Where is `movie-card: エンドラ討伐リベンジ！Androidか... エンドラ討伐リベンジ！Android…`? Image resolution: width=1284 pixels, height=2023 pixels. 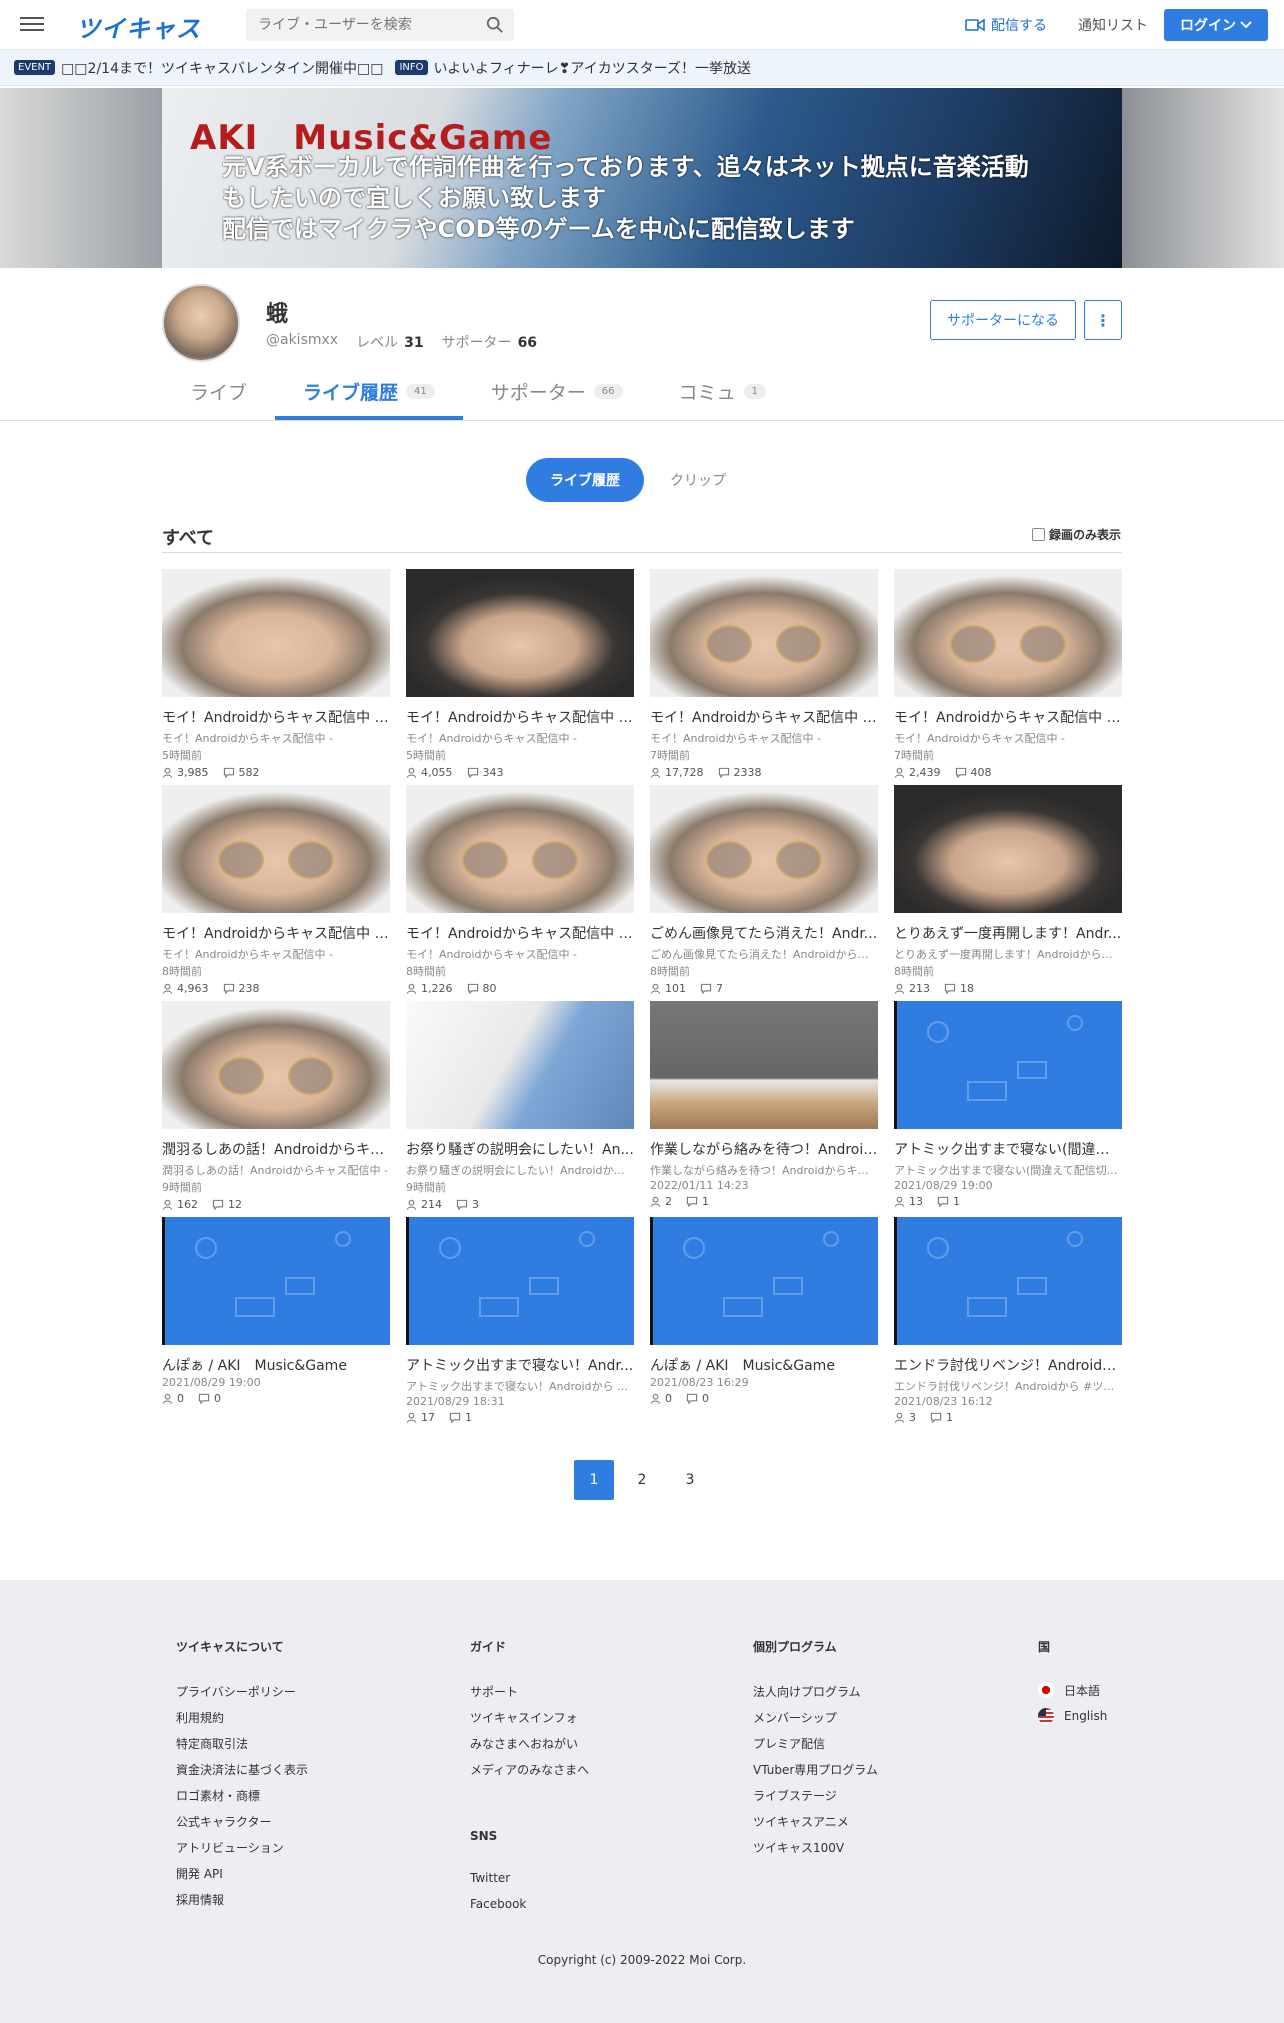 movie-card: エンドラ討伐リベンジ！Androidか... エンドラ討伐リベンジ！Android… is located at coordinates (1008, 1325).